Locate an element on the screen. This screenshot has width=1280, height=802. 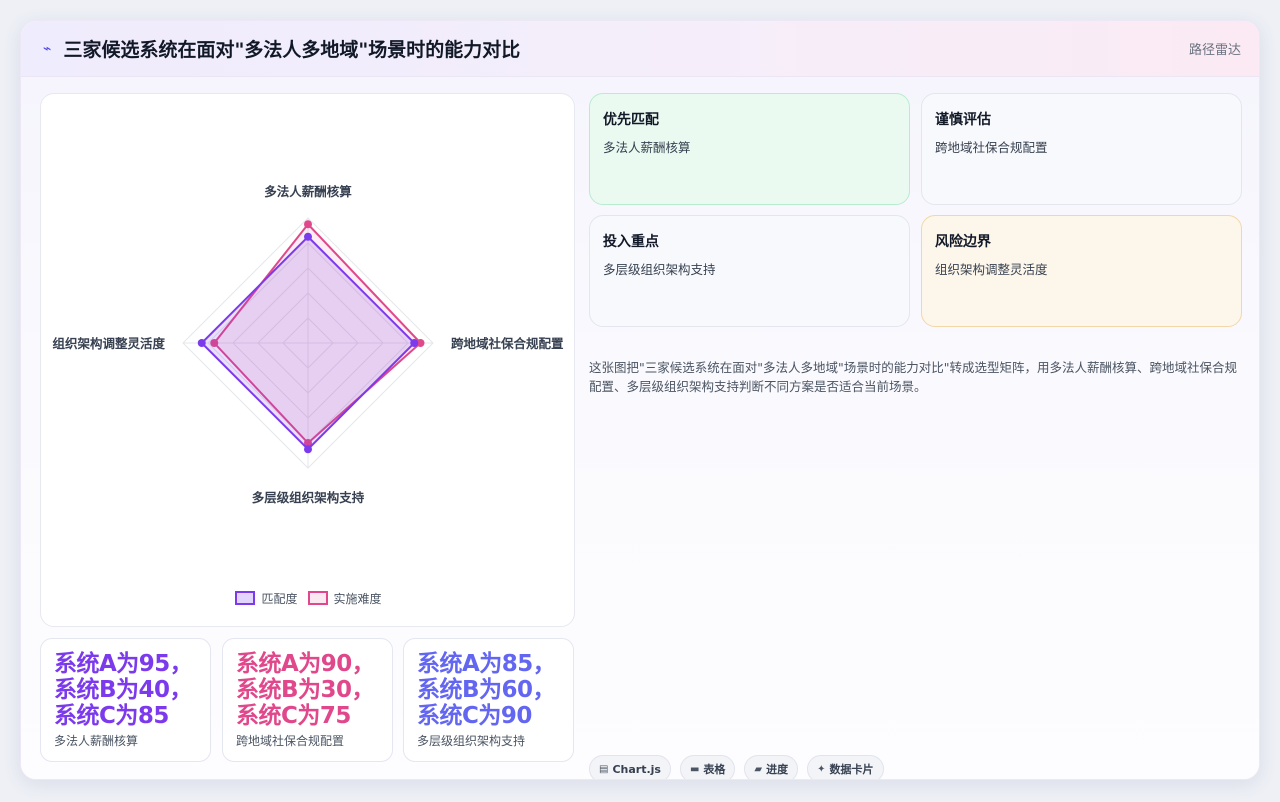
pill-data-card: ✦ 数据卡片 is located at coordinates (845, 767).